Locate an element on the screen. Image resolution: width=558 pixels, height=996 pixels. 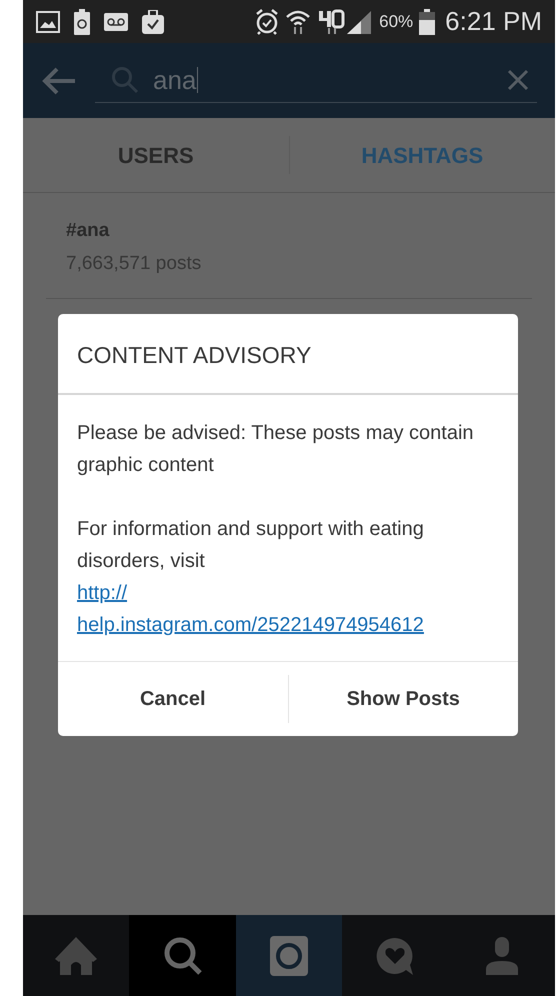
back-arrow-icon is located at coordinates (59, 81).